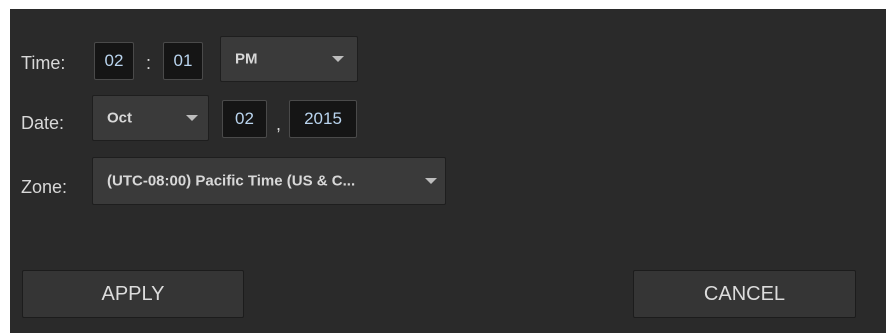 The height and width of the screenshot is (333, 886). What do you see at coordinates (323, 119) in the screenshot?
I see `year-field: 2015` at bounding box center [323, 119].